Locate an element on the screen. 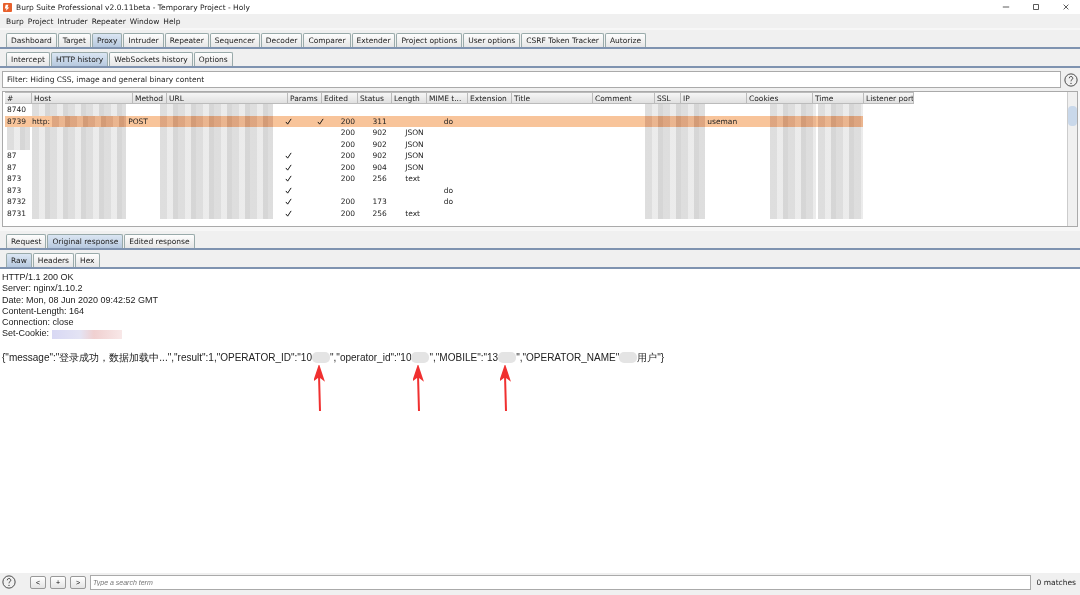 Image resolution: width=1080 pixels, height=595 pixels. close-icon is located at coordinates (1066, 7).